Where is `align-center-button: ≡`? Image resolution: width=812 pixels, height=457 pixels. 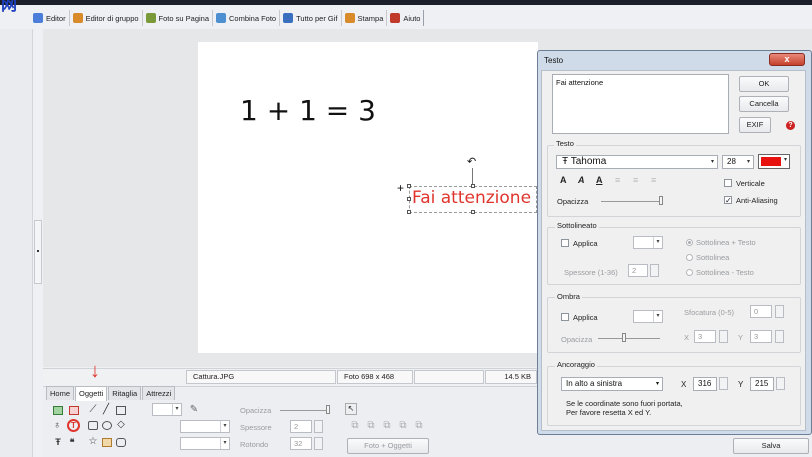
align-center-button: ≡ is located at coordinates (635, 180).